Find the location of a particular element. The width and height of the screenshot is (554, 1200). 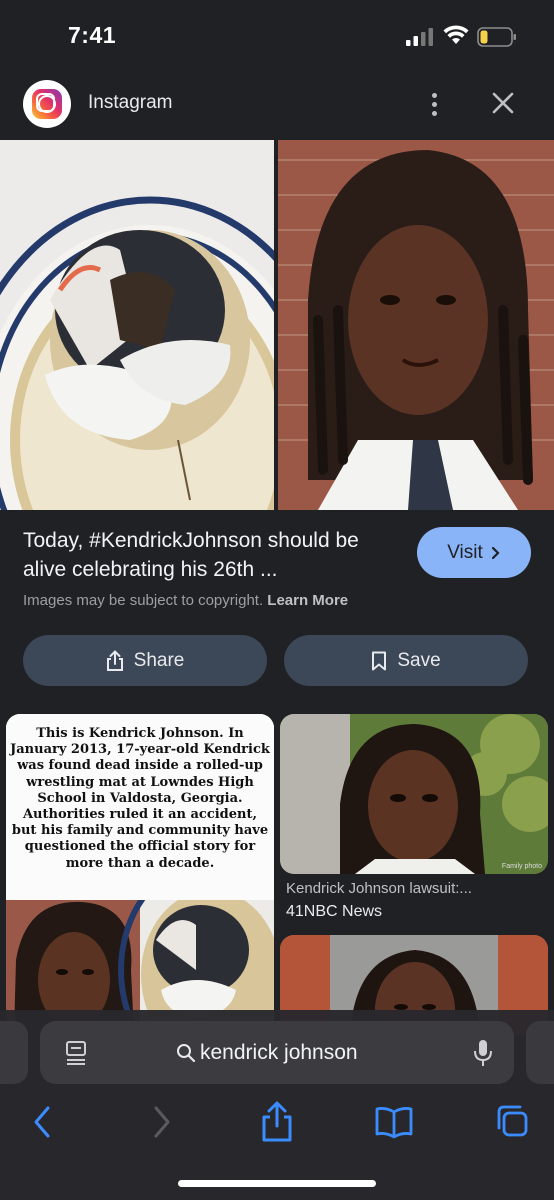

visit-button: Visit is located at coordinates (474, 552).